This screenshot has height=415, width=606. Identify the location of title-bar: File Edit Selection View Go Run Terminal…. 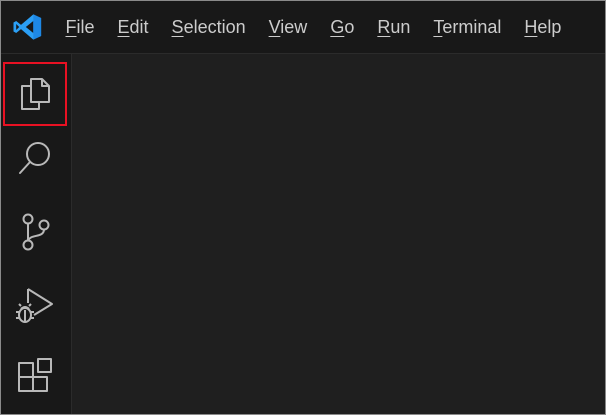
(303, 27).